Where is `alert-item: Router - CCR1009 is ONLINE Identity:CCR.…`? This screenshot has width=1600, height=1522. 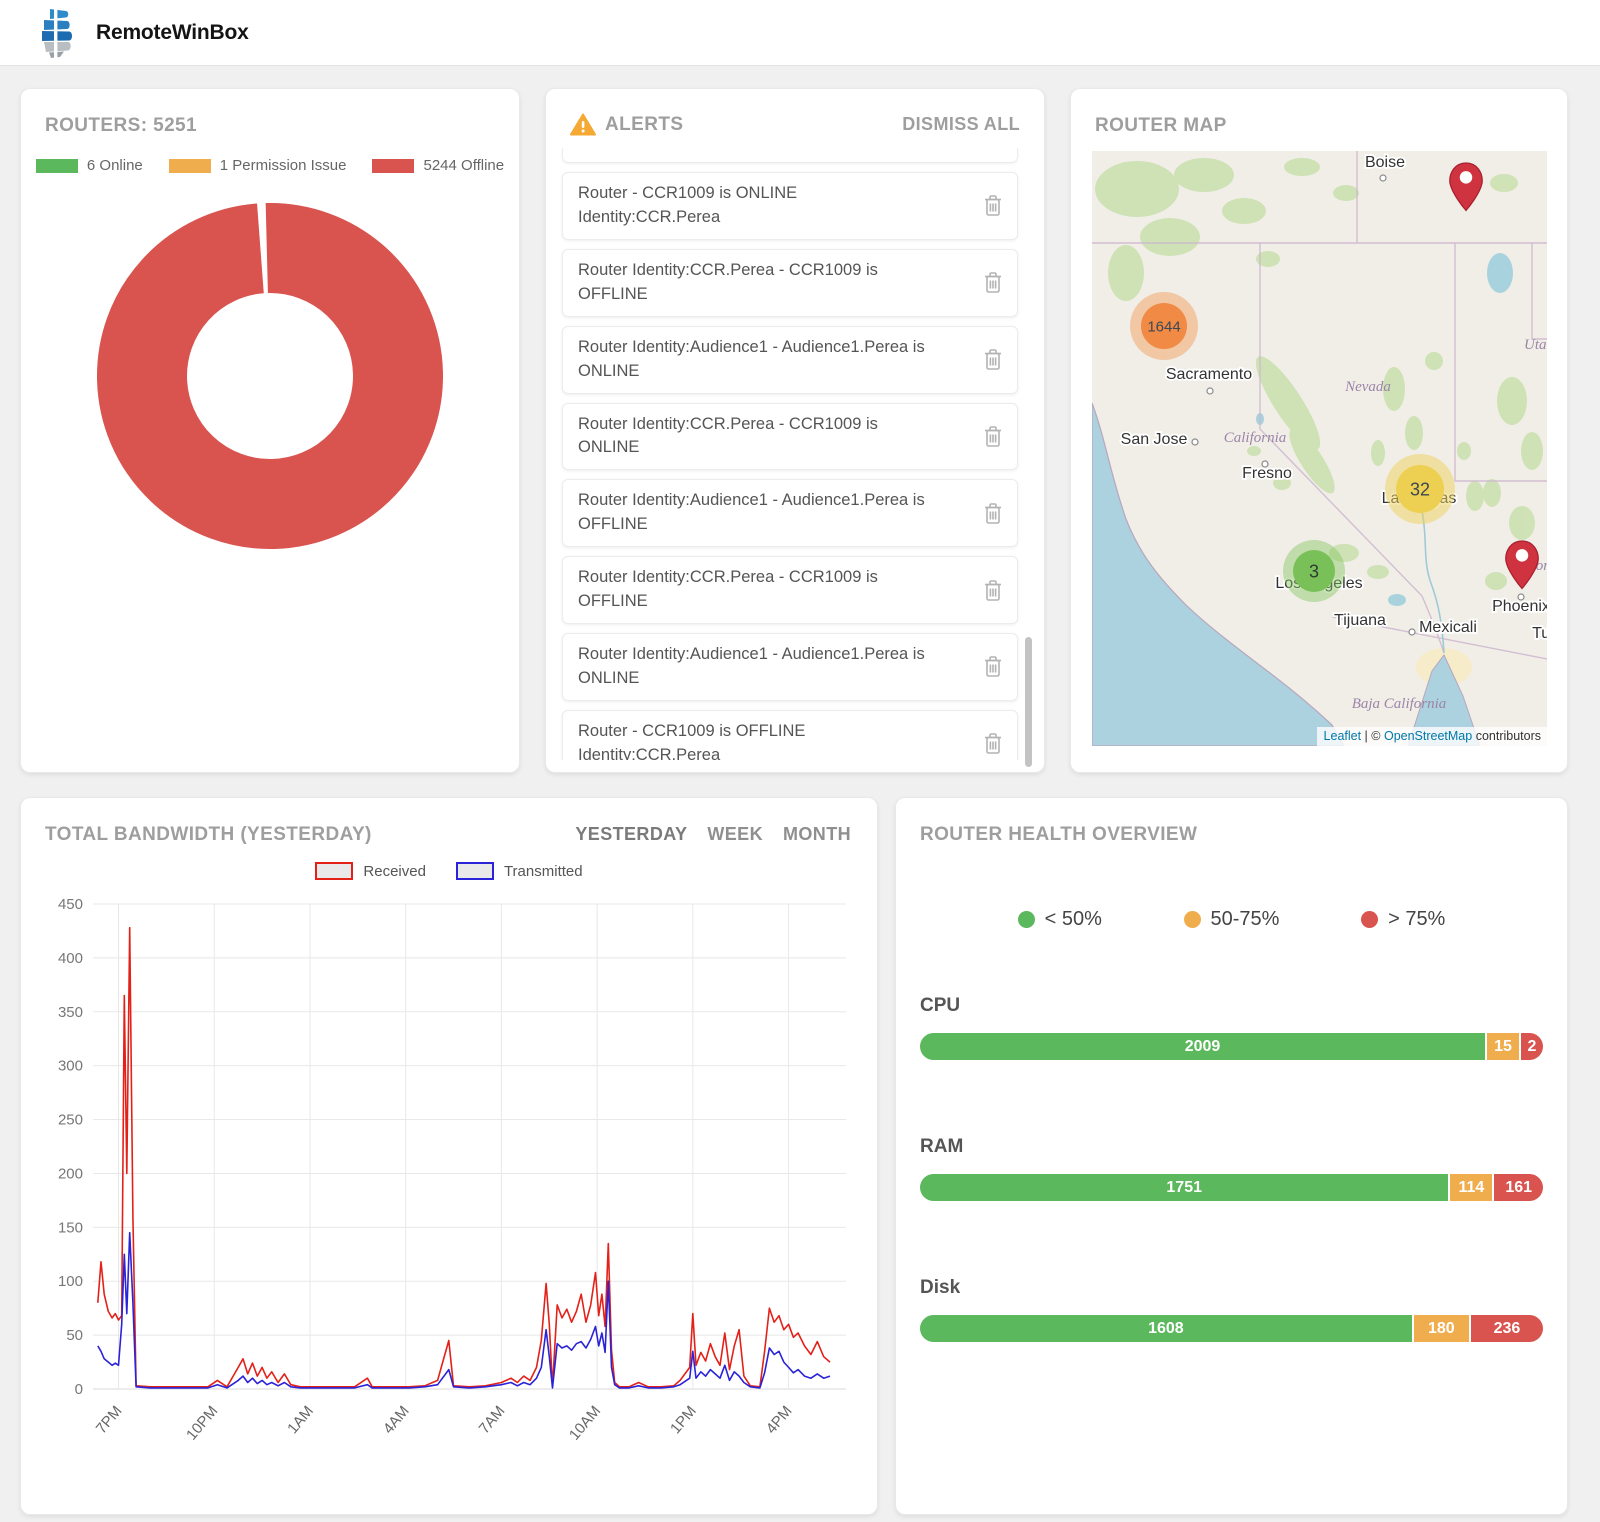 alert-item: Router - CCR1009 is ONLINE Identity:CCR.… is located at coordinates (790, 206).